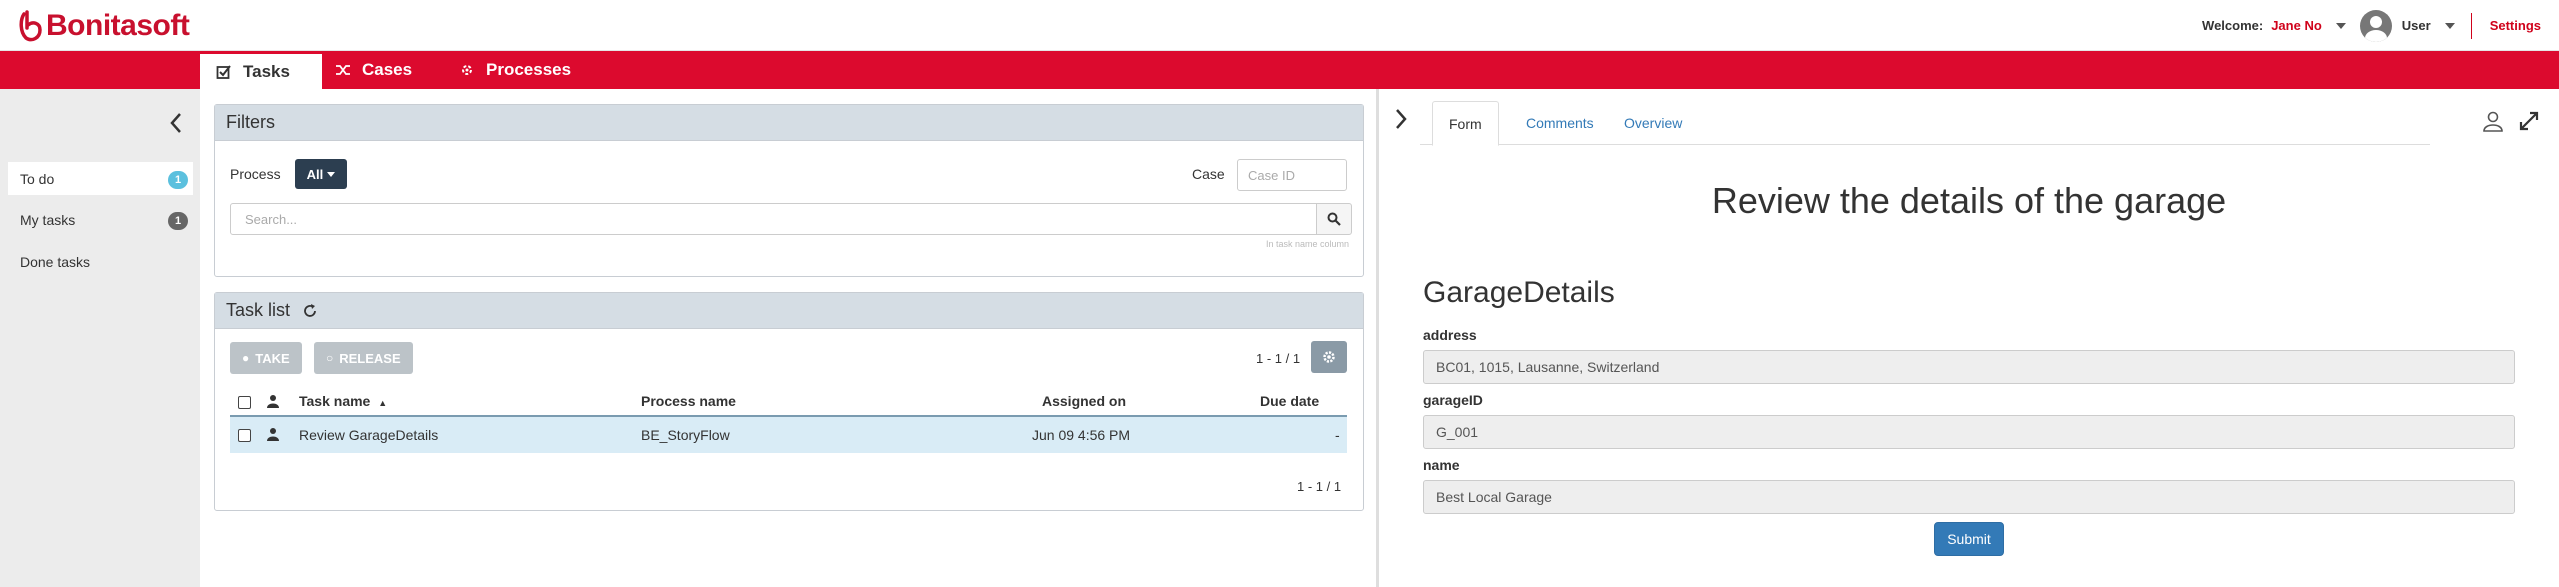 The image size is (2559, 587). What do you see at coordinates (368, 435) in the screenshot?
I see `task-name-cell: Review GarageDetails` at bounding box center [368, 435].